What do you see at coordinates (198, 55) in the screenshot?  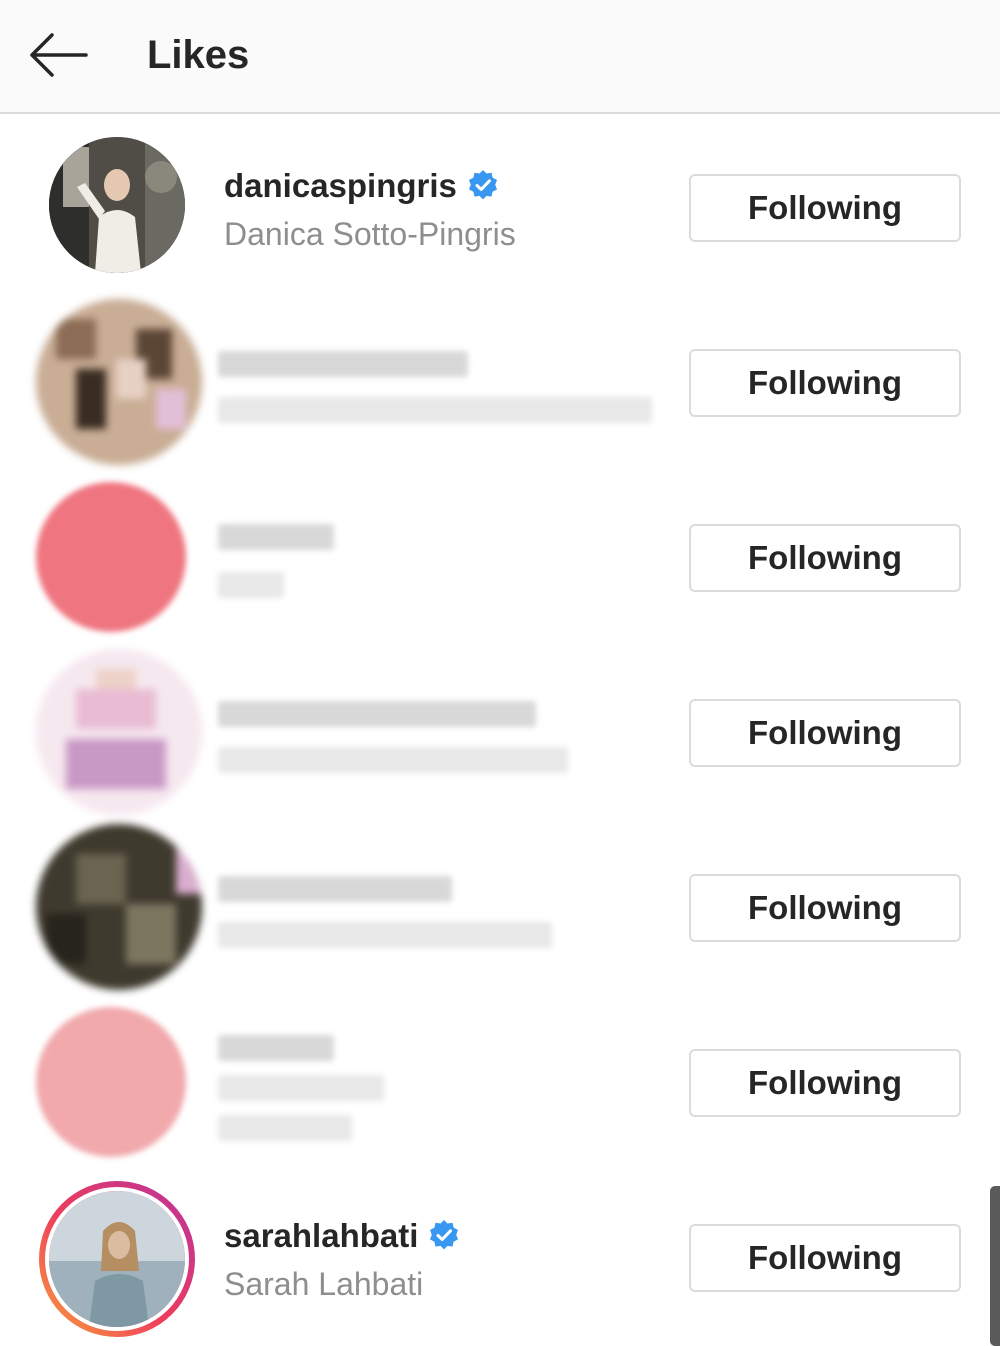 I see `page-title: Likes` at bounding box center [198, 55].